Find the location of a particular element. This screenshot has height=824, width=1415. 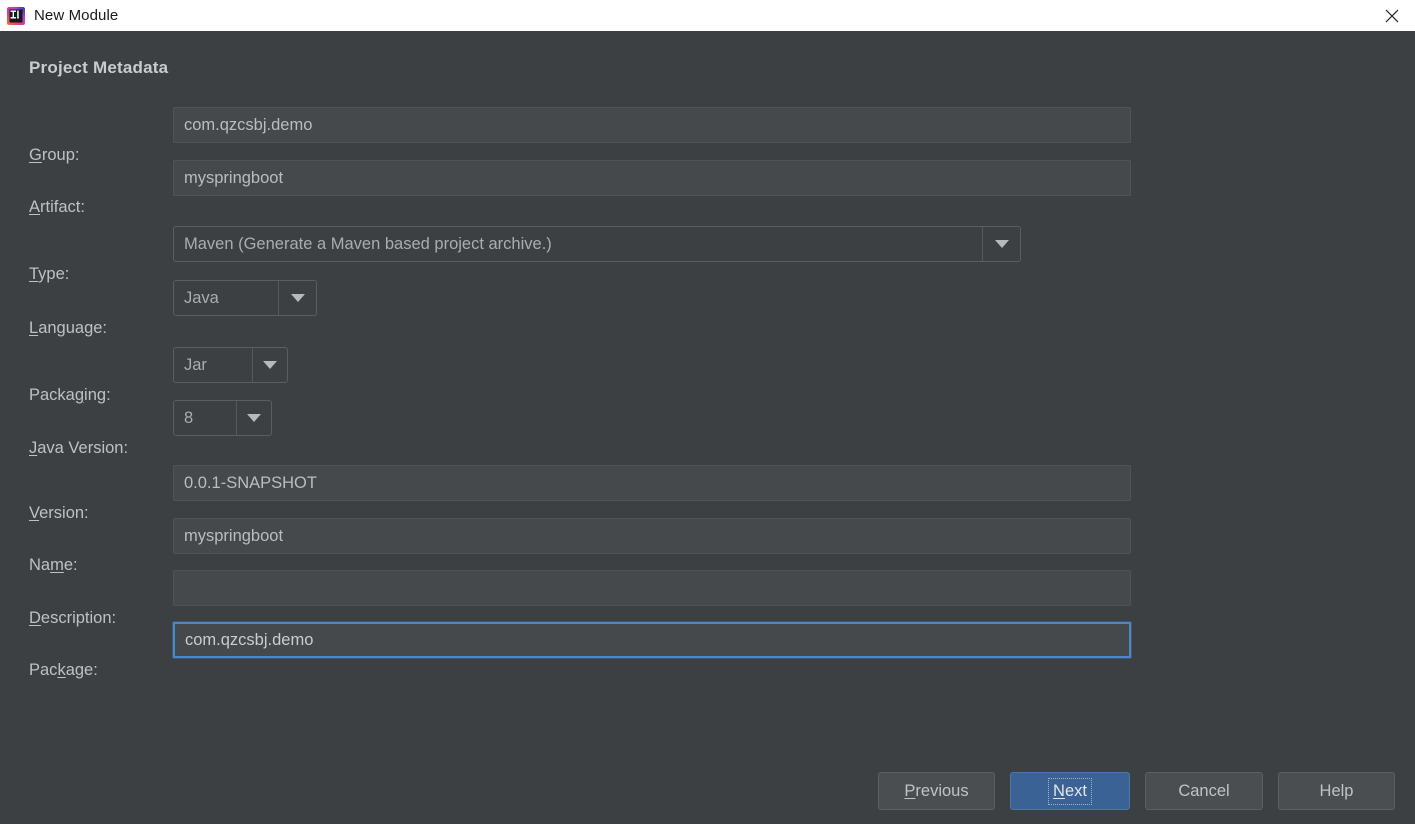

label-package: Package: is located at coordinates (63, 670).